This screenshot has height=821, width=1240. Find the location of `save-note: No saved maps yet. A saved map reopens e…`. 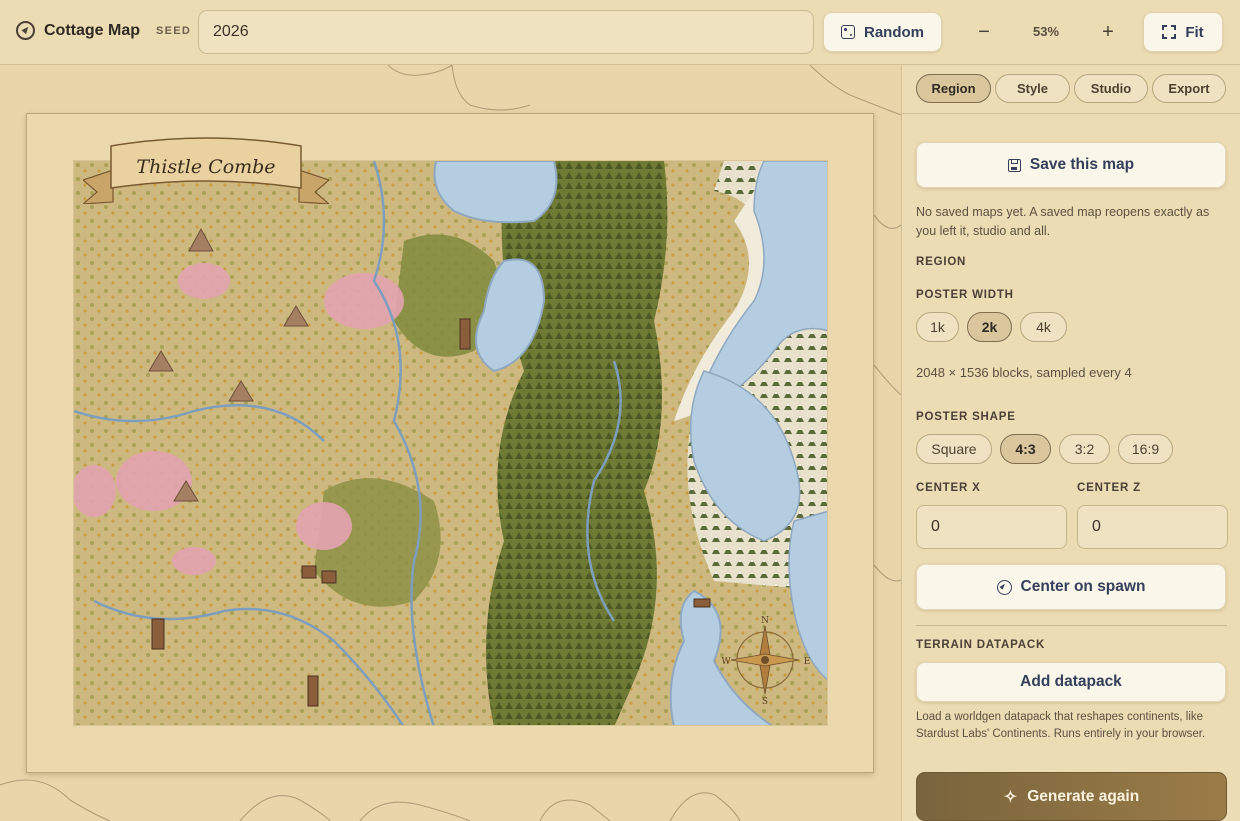

save-note: No saved maps yet. A saved map reopens e… is located at coordinates (1063, 221).